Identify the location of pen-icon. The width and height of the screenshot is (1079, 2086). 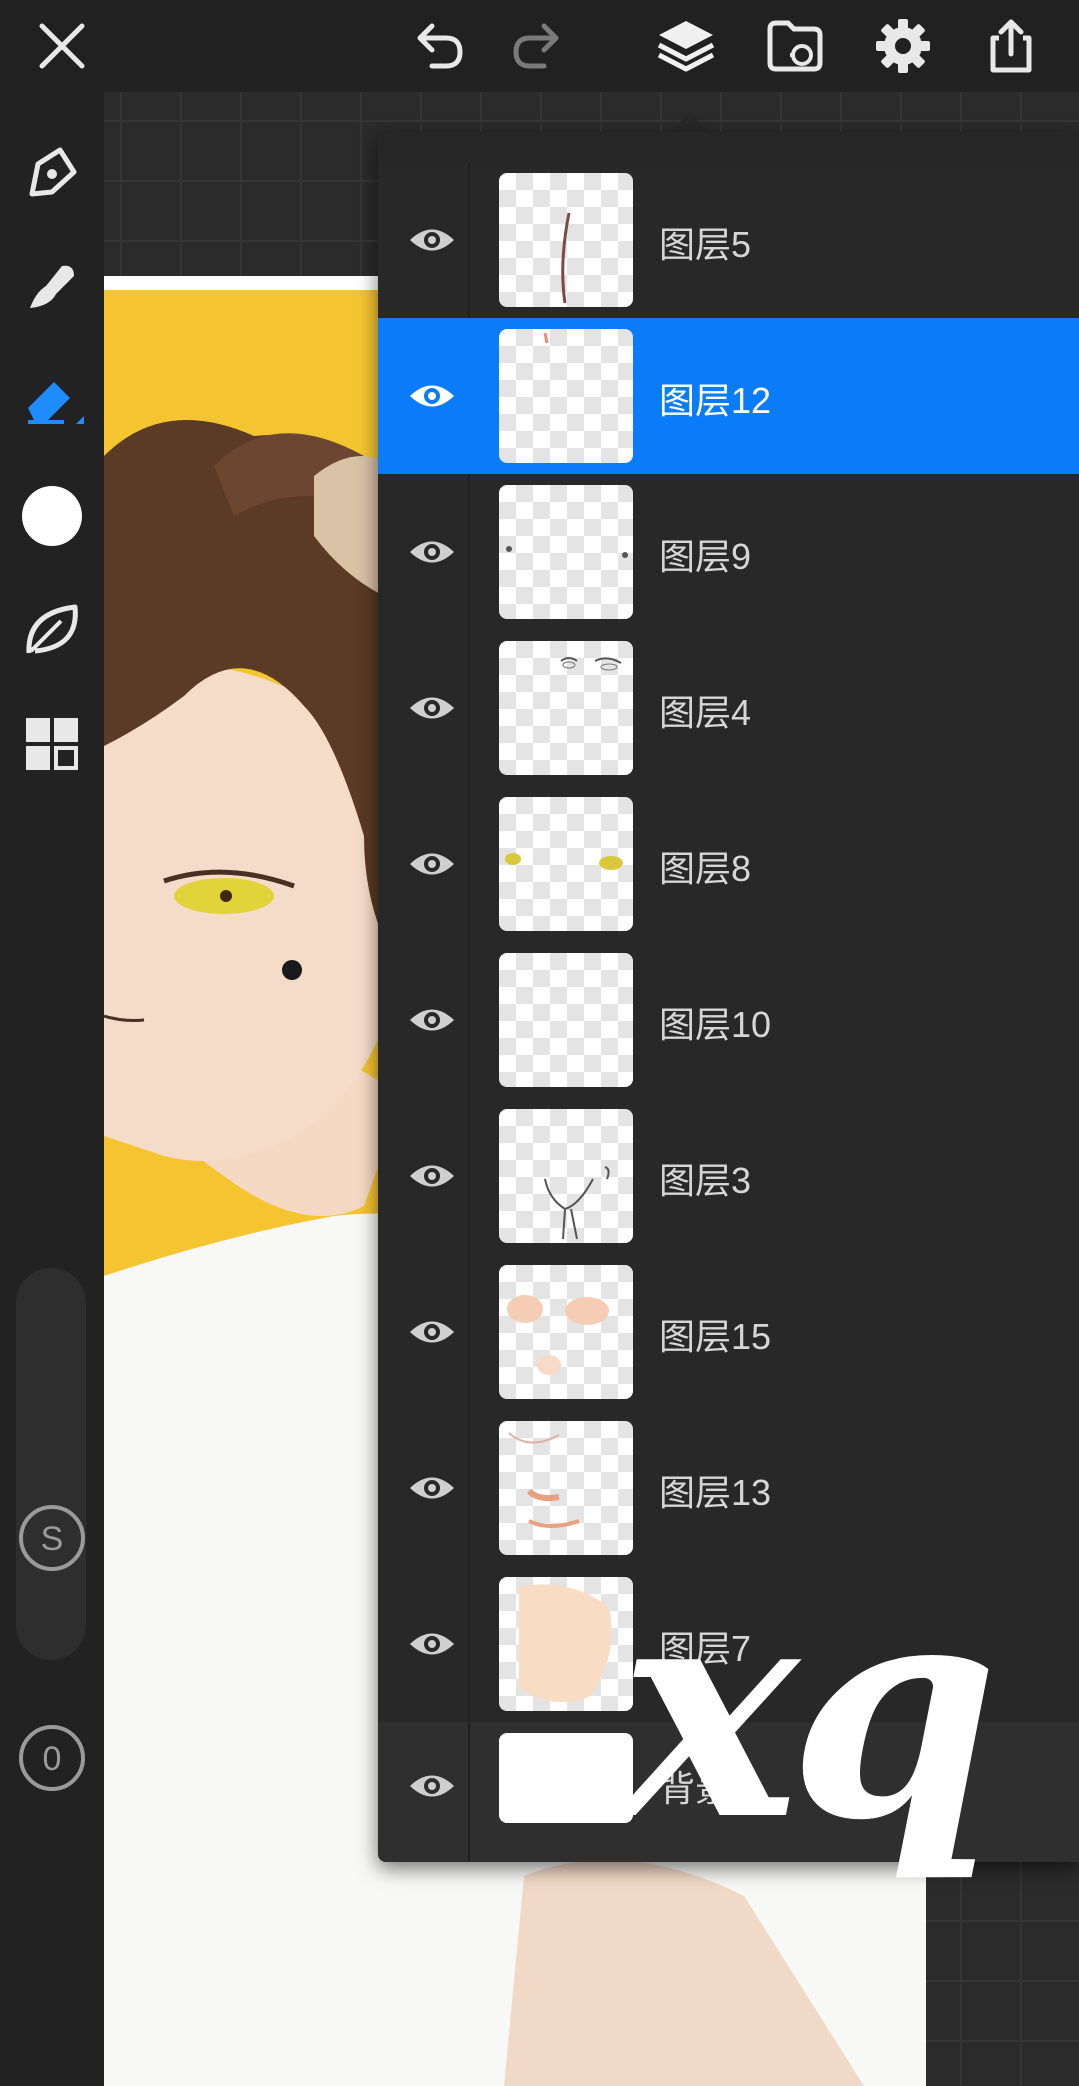
(52, 172).